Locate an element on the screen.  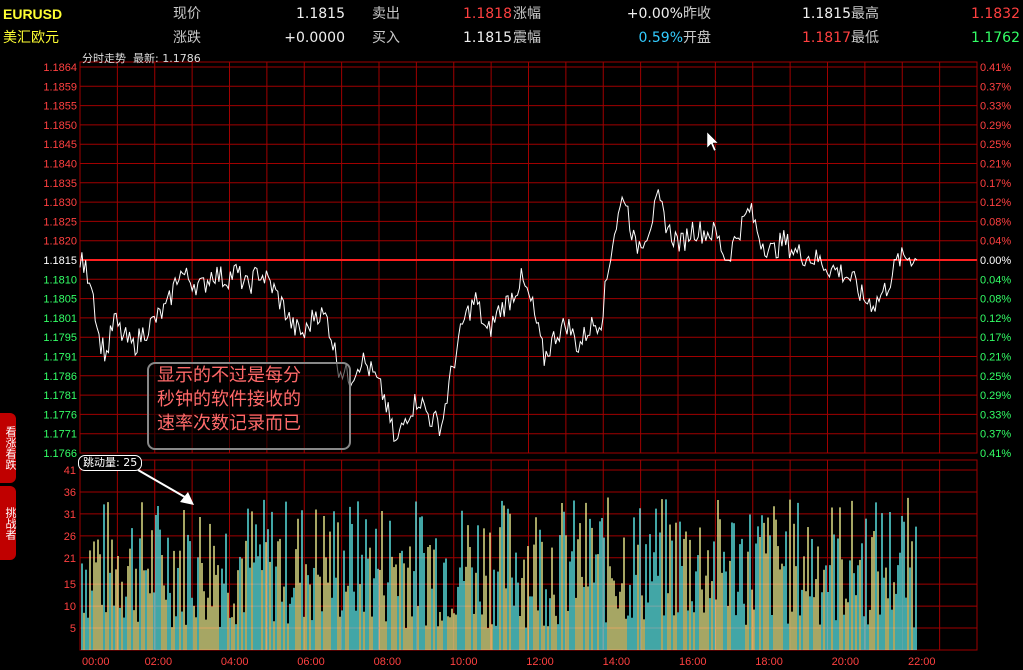
price-tick-label: 1.1825 is located at coordinates (60, 222).